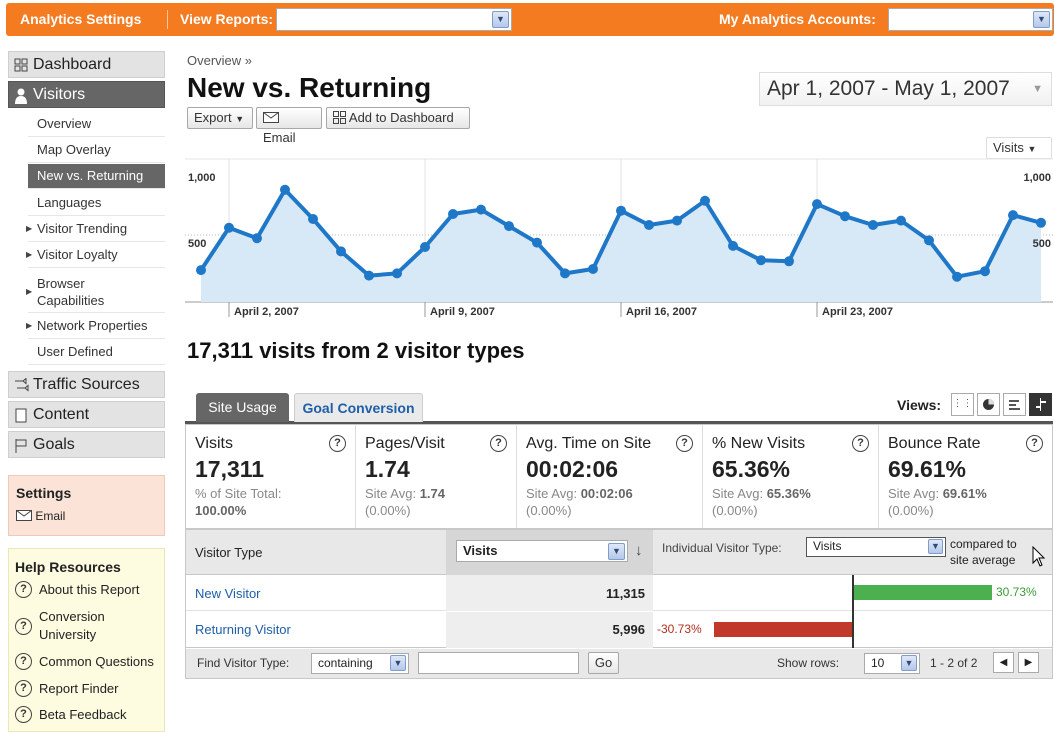 The width and height of the screenshot is (1054, 732). Describe the element at coordinates (988, 404) in the screenshot. I see `pie-view-icon` at that location.